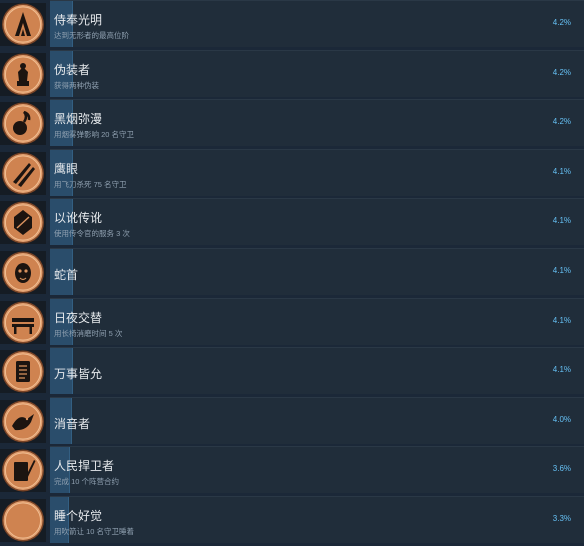  I want to click on achievement-row: 蛇首 4.1%, so click(292, 273).